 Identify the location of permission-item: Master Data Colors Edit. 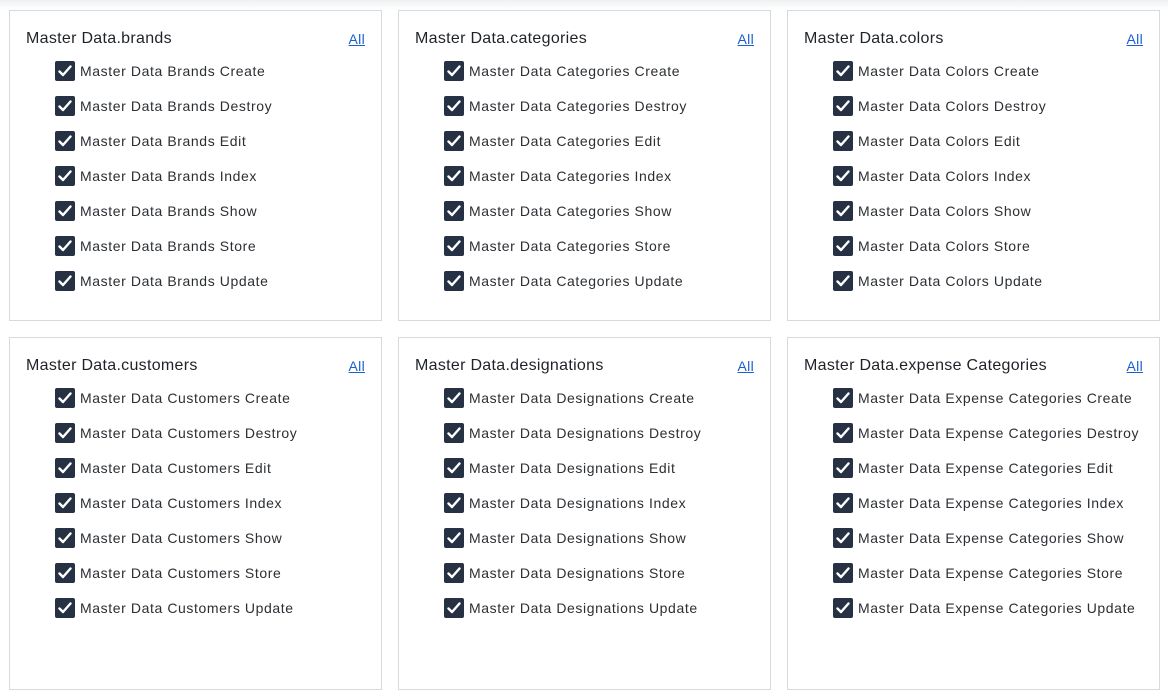
(988, 143).